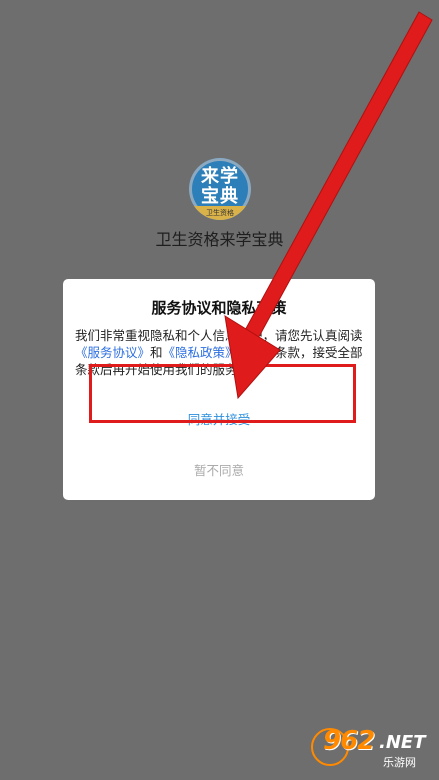 This screenshot has height=780, width=439. Describe the element at coordinates (220, 213) in the screenshot. I see `logo-band-text: 卫生资格` at that location.